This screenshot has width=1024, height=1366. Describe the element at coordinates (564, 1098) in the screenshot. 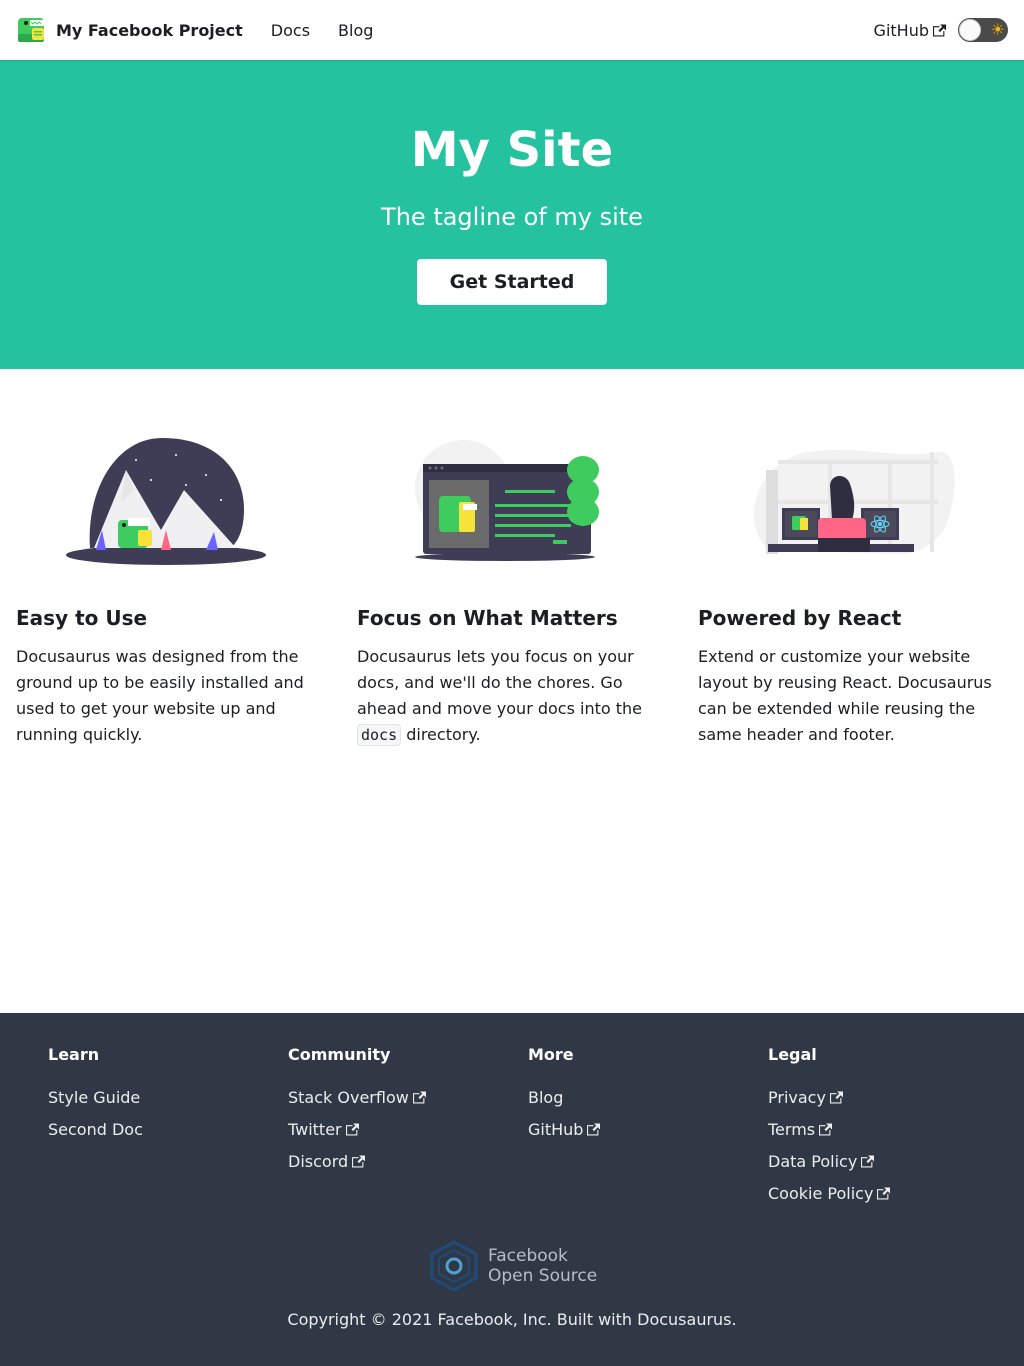

I see `footer-link-blog: Blog` at that location.